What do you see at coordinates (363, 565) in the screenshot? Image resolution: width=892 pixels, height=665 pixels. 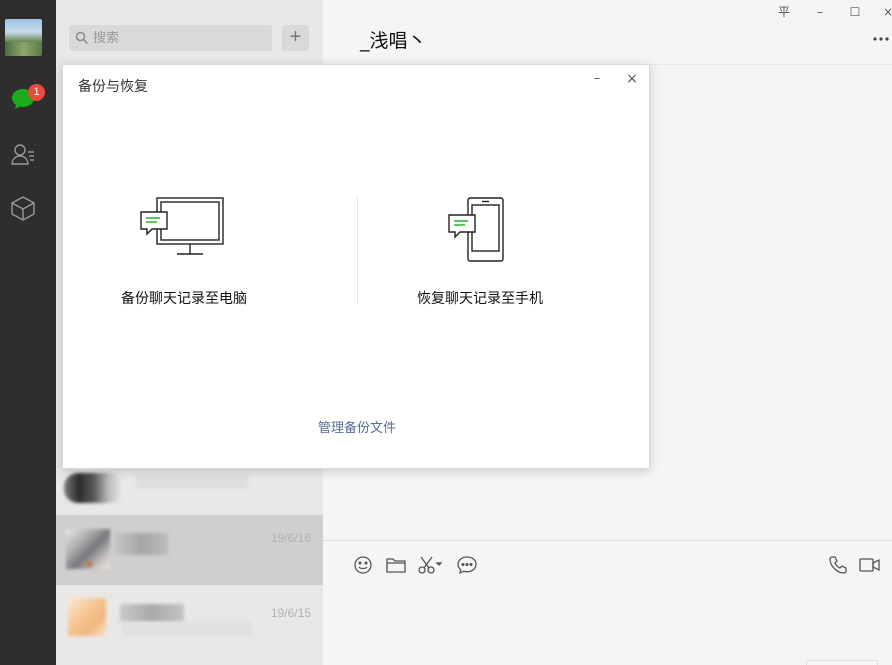 I see `emoji-icon` at bounding box center [363, 565].